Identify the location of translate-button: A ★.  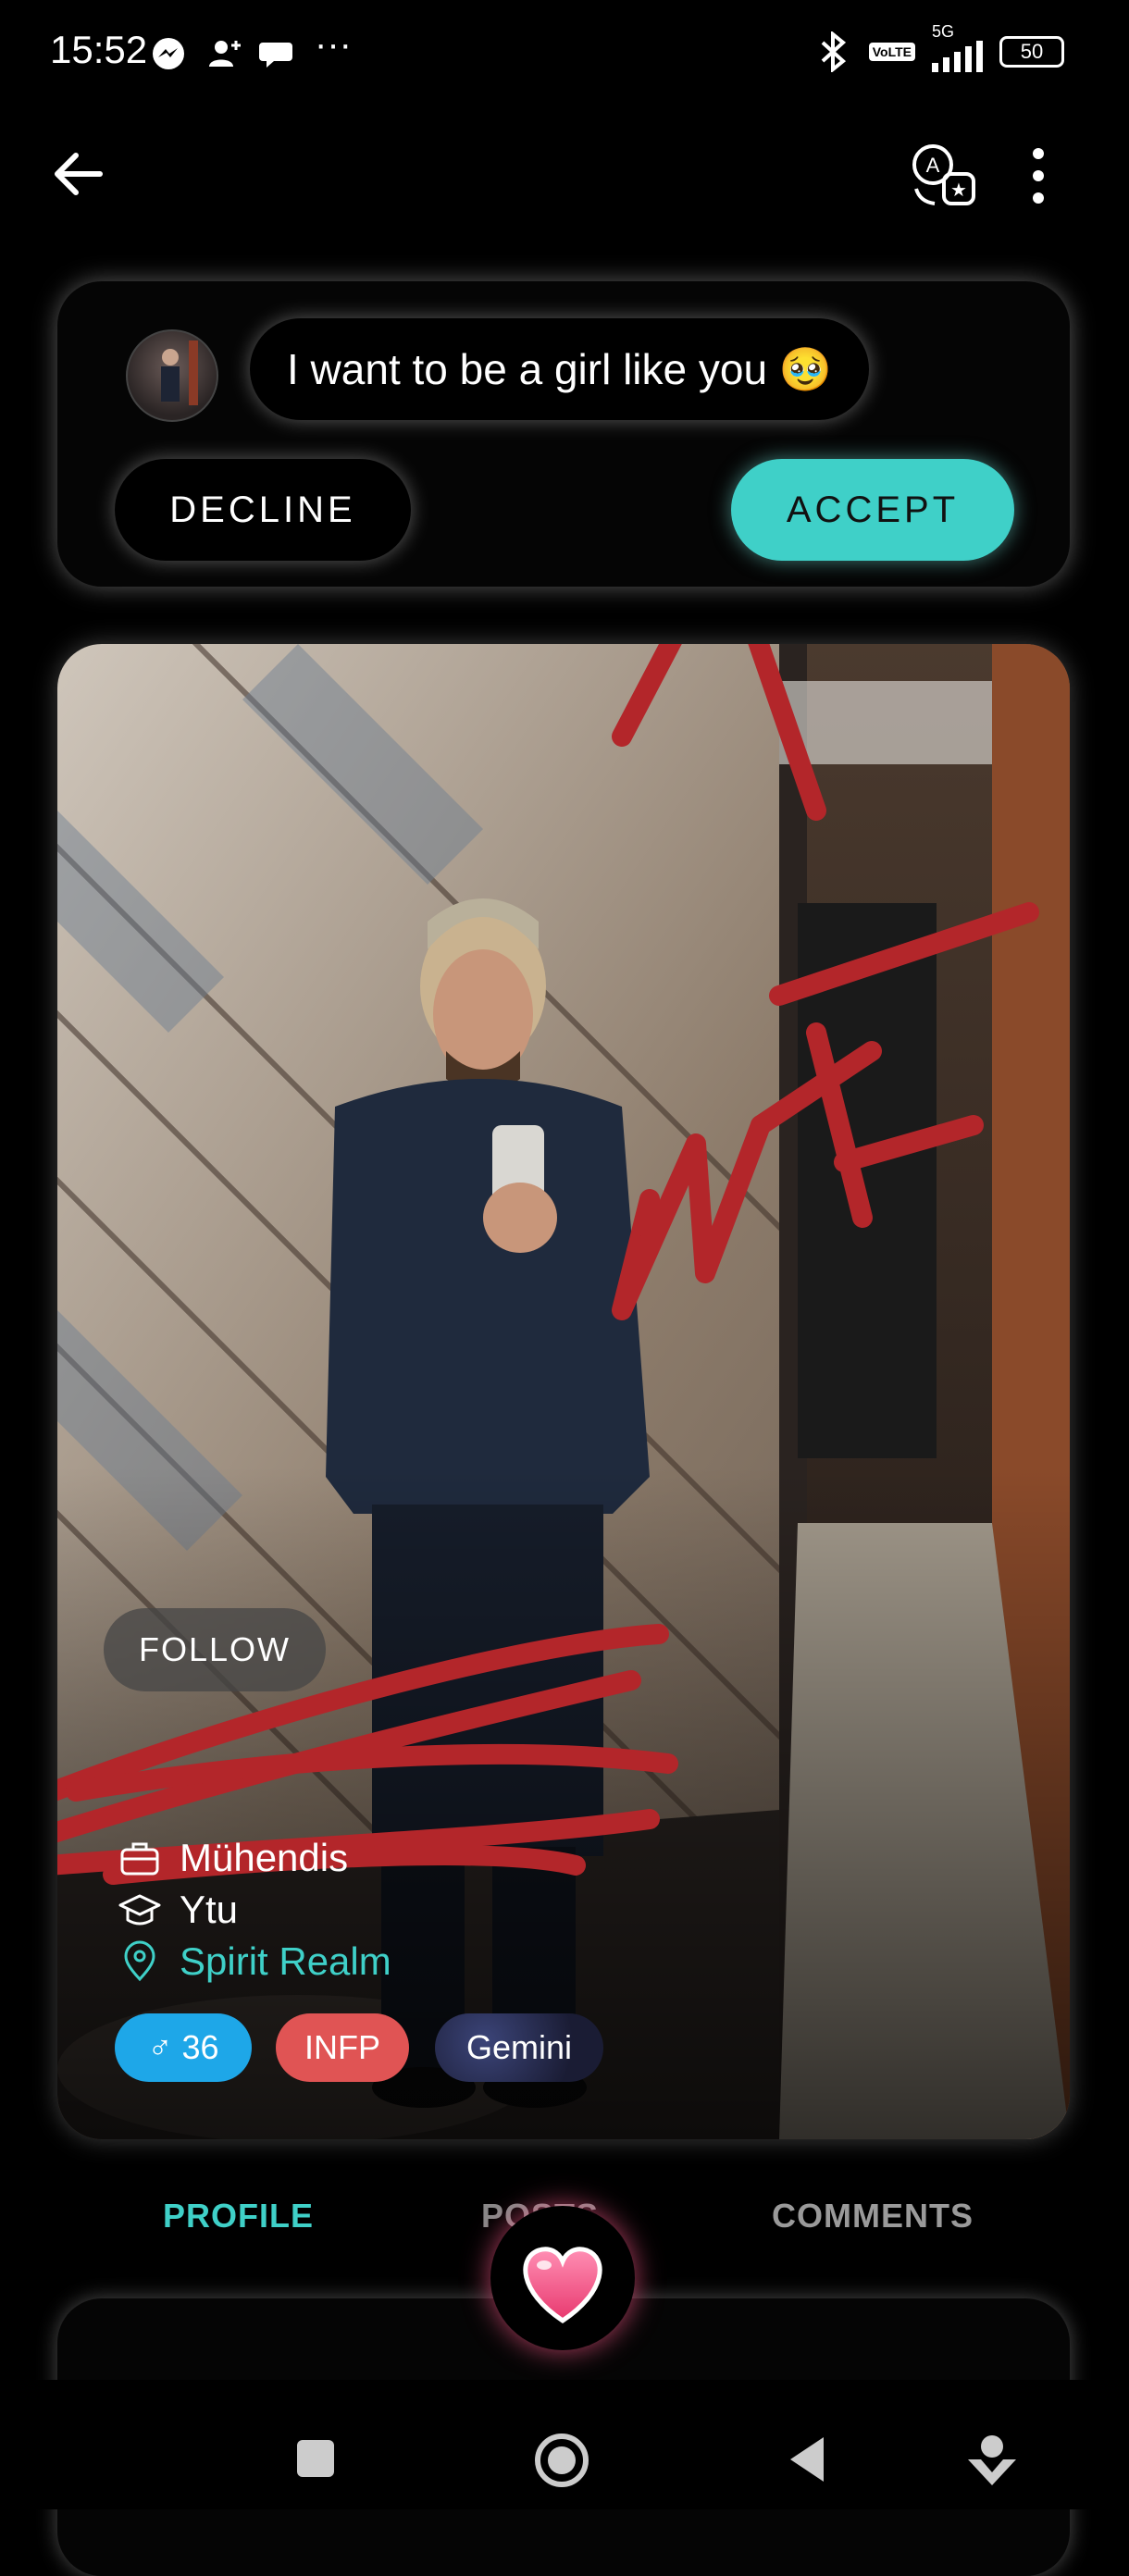
(944, 176).